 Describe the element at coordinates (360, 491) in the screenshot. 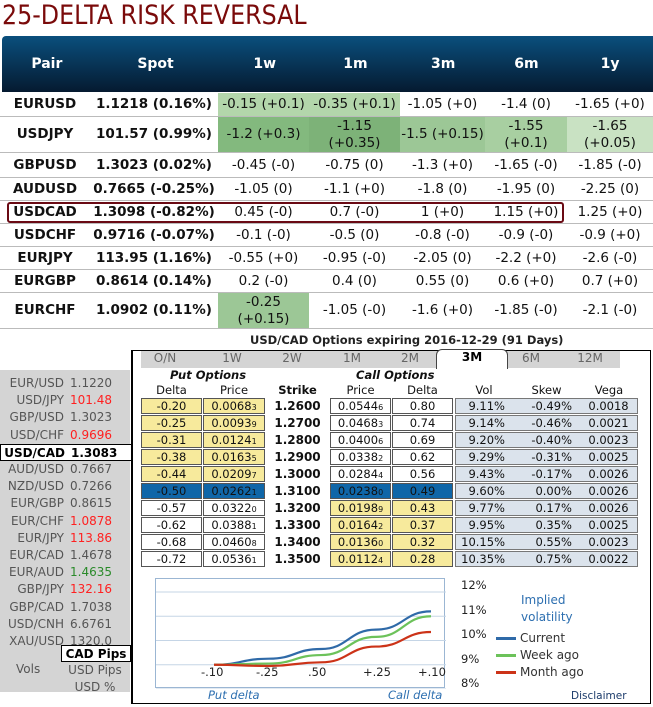

I see `call-price-cell: 0.02380` at that location.